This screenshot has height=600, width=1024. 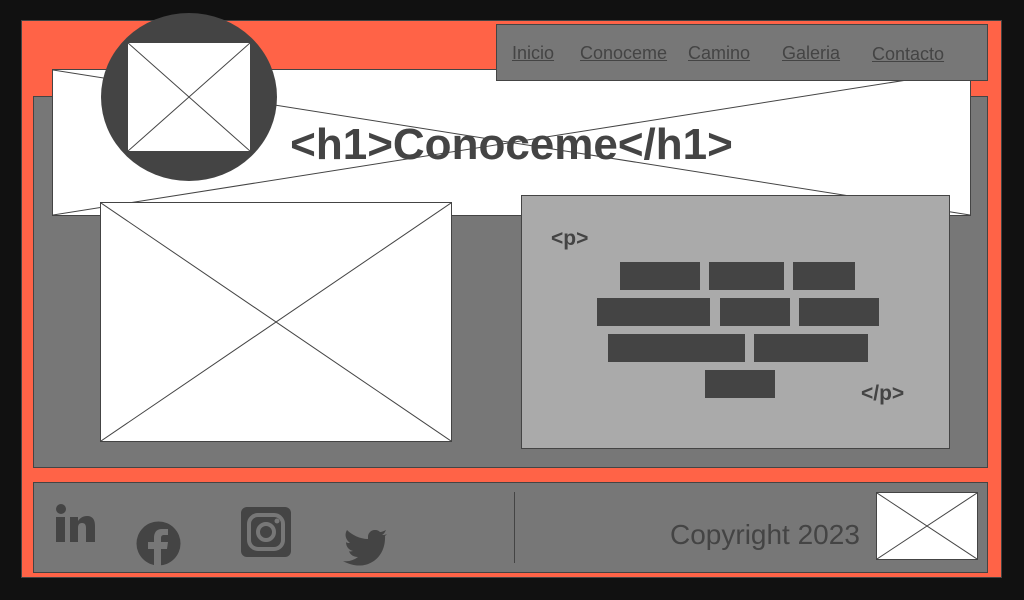 What do you see at coordinates (908, 54) in the screenshot?
I see `nav-contacto: Contacto` at bounding box center [908, 54].